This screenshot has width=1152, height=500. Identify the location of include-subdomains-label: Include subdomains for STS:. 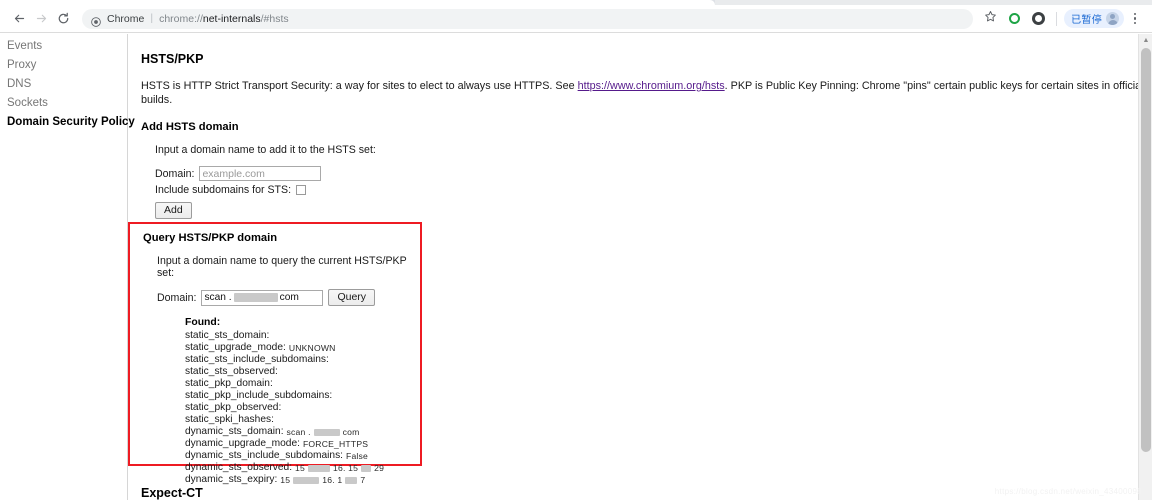
(223, 190).